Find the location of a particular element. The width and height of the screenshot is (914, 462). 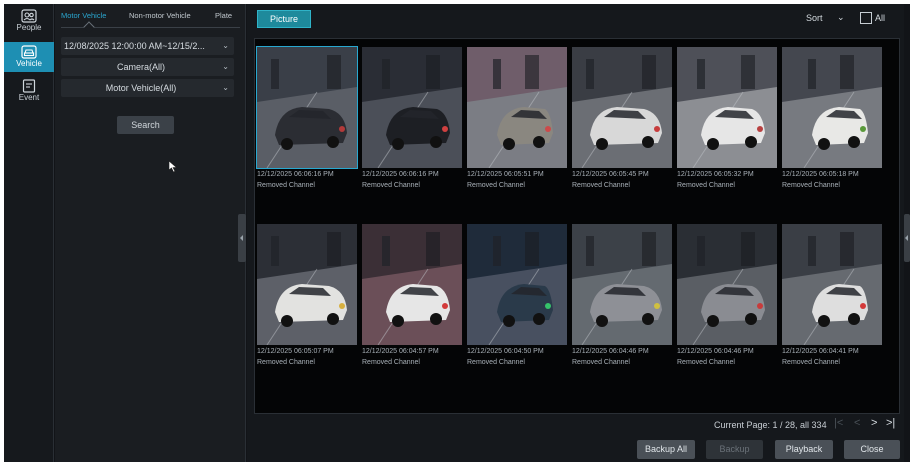

sort-label: Sort is located at coordinates (814, 18).